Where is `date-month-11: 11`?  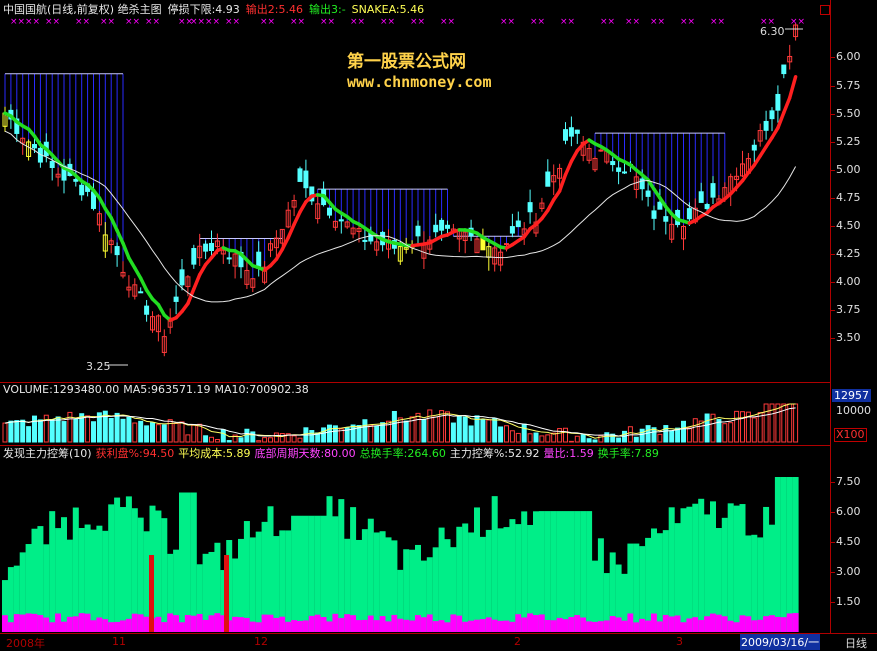 date-month-11: 11 is located at coordinates (119, 641).